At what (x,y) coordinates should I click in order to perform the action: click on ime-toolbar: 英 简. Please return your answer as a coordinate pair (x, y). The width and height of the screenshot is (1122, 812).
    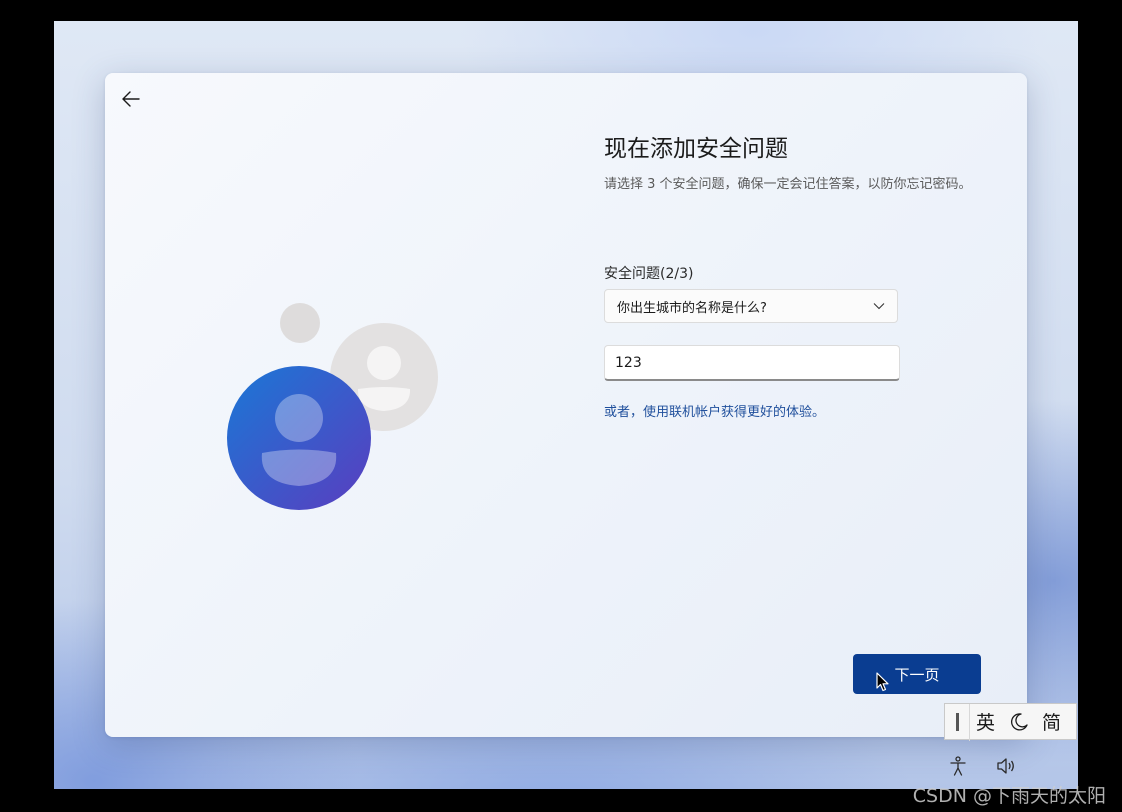
    Looking at the image, I should click on (1010, 722).